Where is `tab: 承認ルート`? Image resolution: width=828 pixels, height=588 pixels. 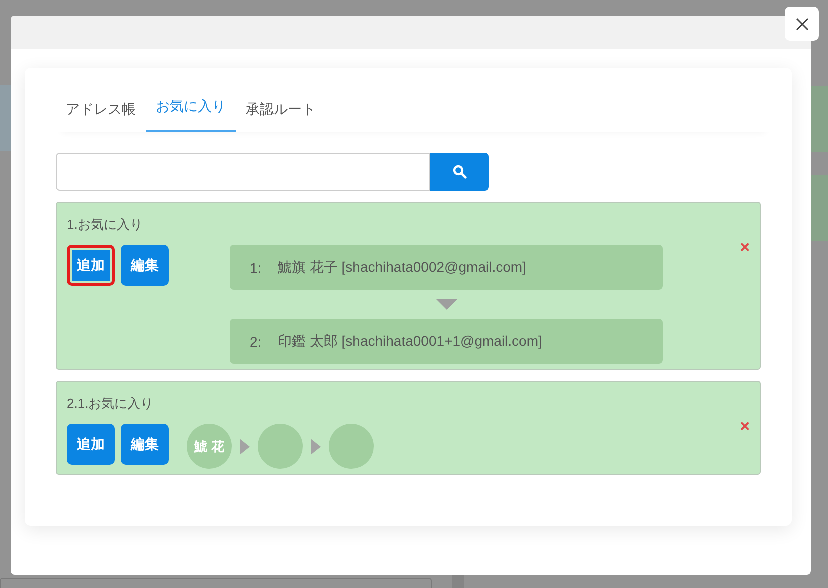
tab: 承認ルート is located at coordinates (281, 113).